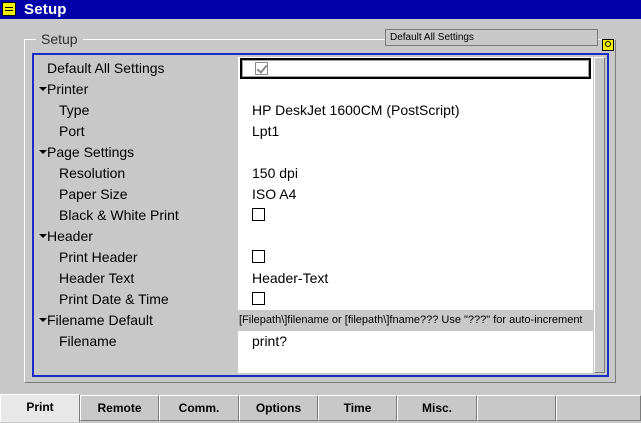  I want to click on scrollbar, so click(599, 215).